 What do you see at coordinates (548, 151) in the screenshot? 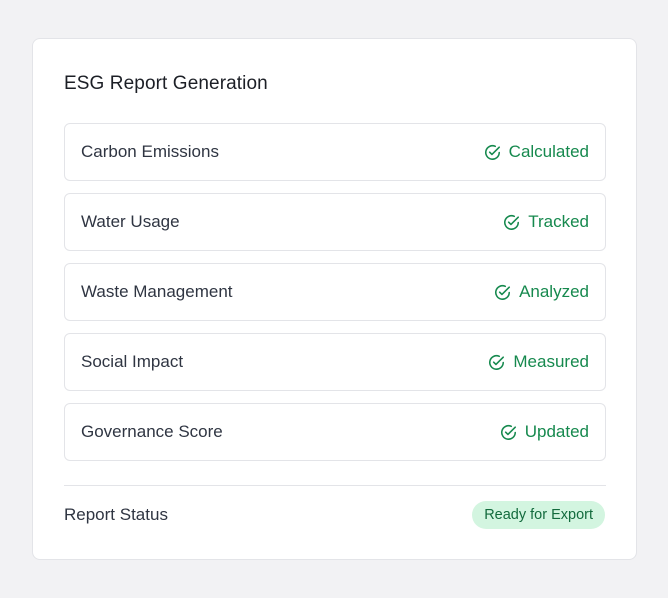
I see `status-text: Calculated` at bounding box center [548, 151].